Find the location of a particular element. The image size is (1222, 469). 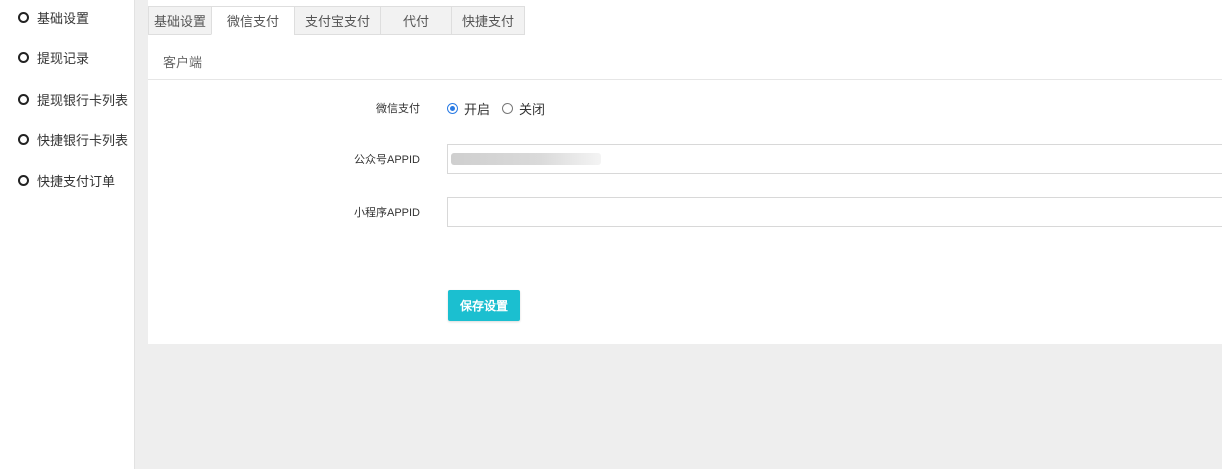

radio-enable-label: 开启 is located at coordinates (477, 109).